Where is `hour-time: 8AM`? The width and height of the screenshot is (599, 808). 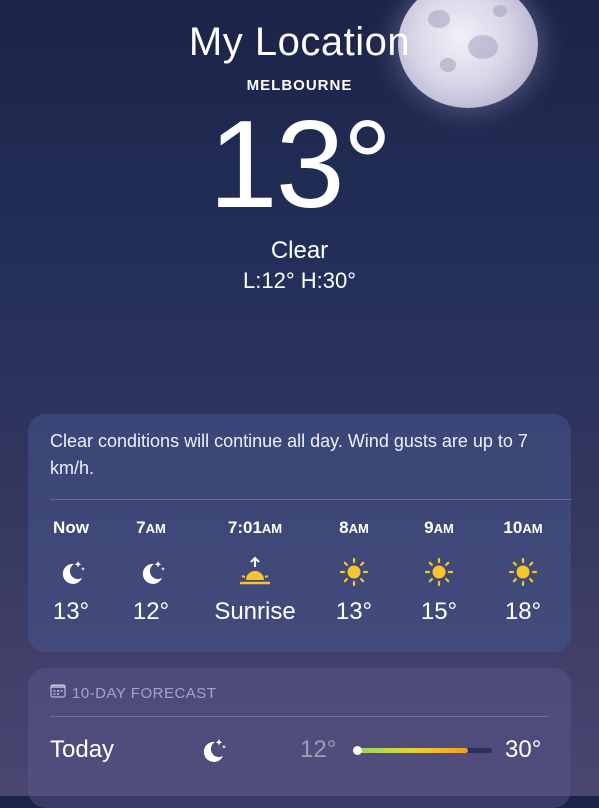
hour-time: 8AM is located at coordinates (354, 527).